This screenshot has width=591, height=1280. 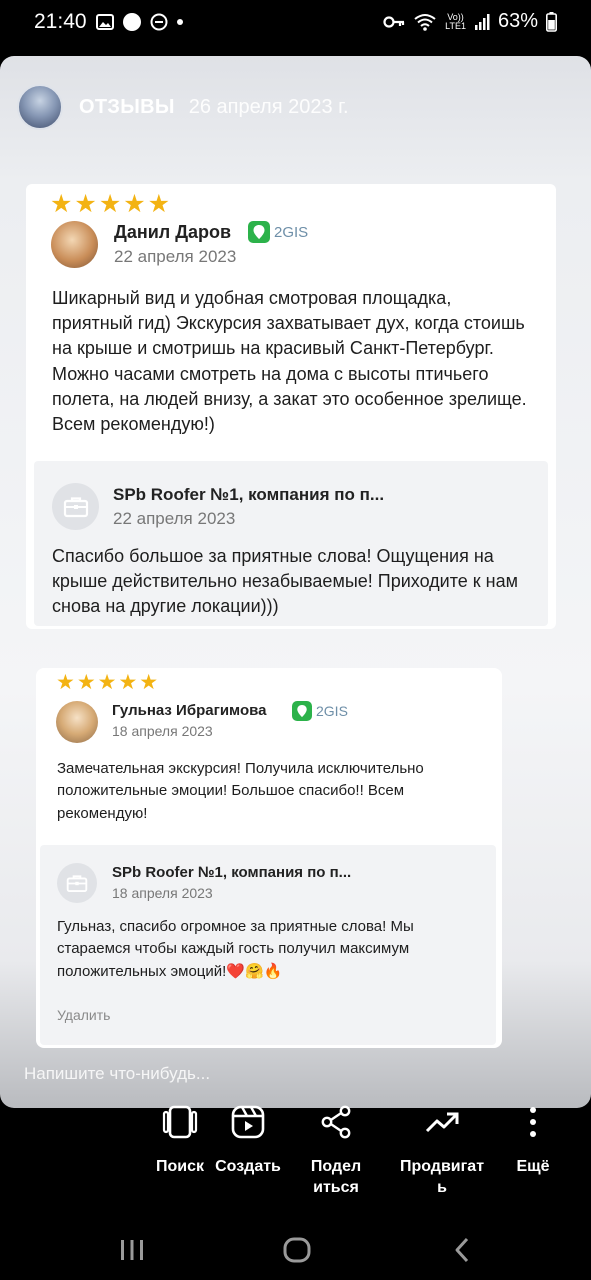 I want to click on wifi-icon, so click(x=425, y=22).